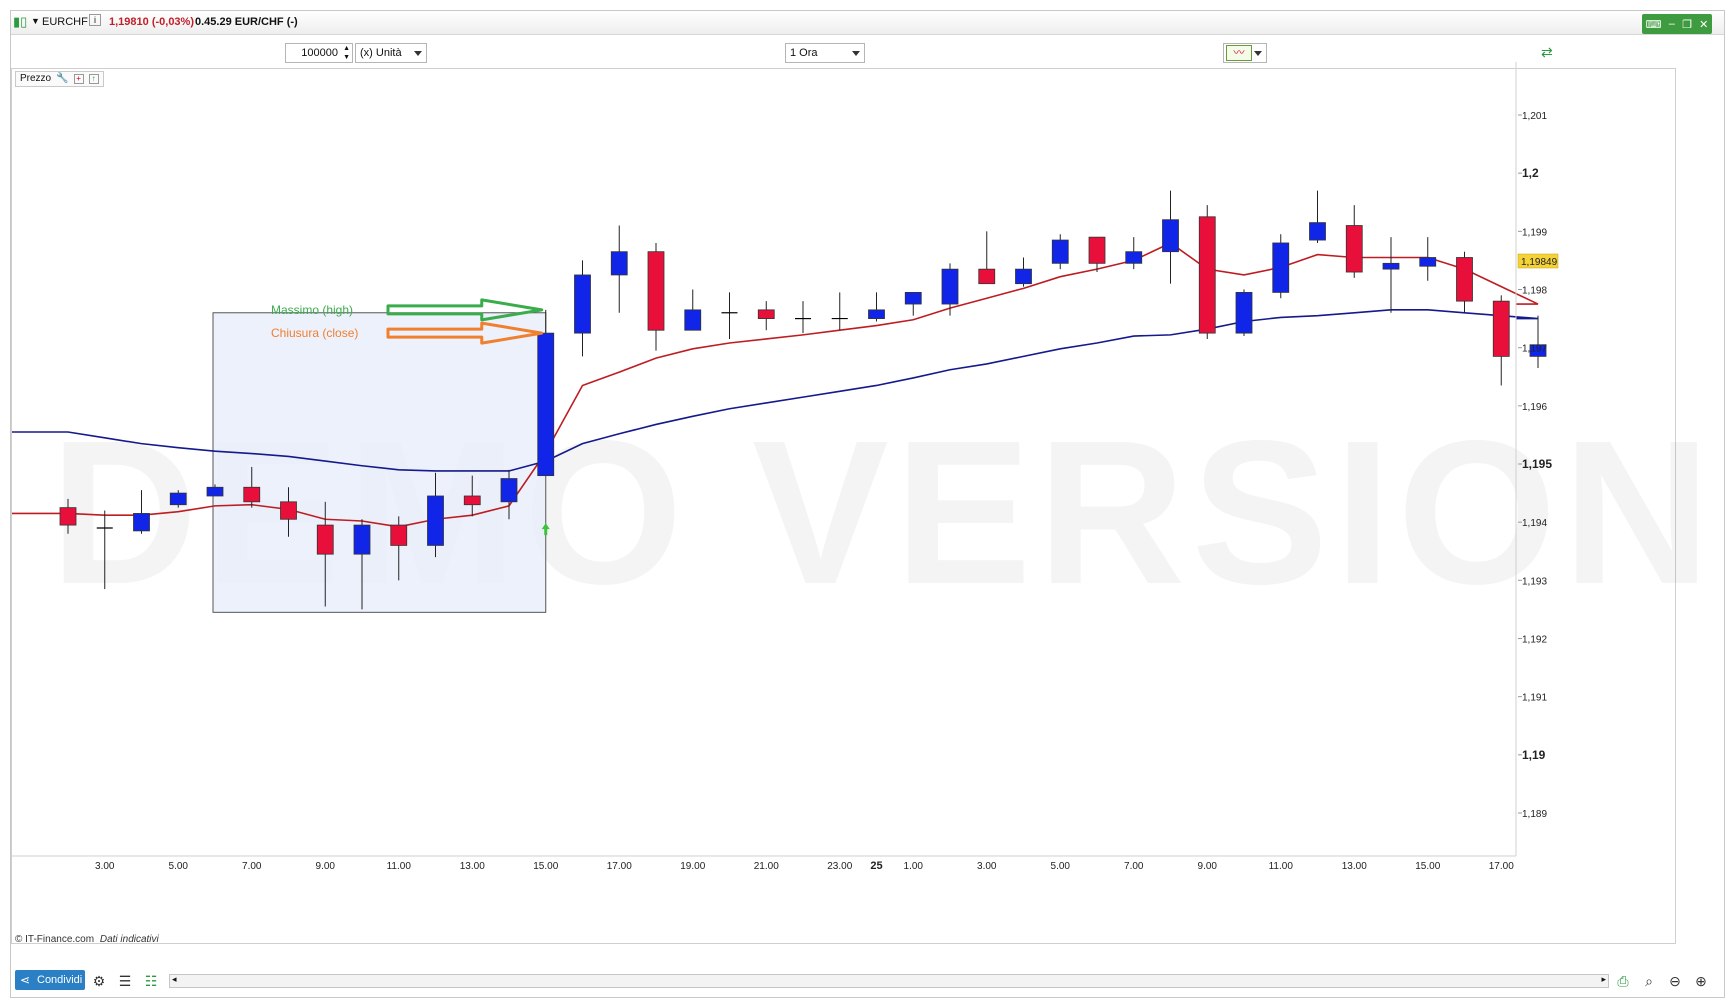  Describe the element at coordinates (1537, 464) in the screenshot. I see `y-tick-label: 1,195` at that location.